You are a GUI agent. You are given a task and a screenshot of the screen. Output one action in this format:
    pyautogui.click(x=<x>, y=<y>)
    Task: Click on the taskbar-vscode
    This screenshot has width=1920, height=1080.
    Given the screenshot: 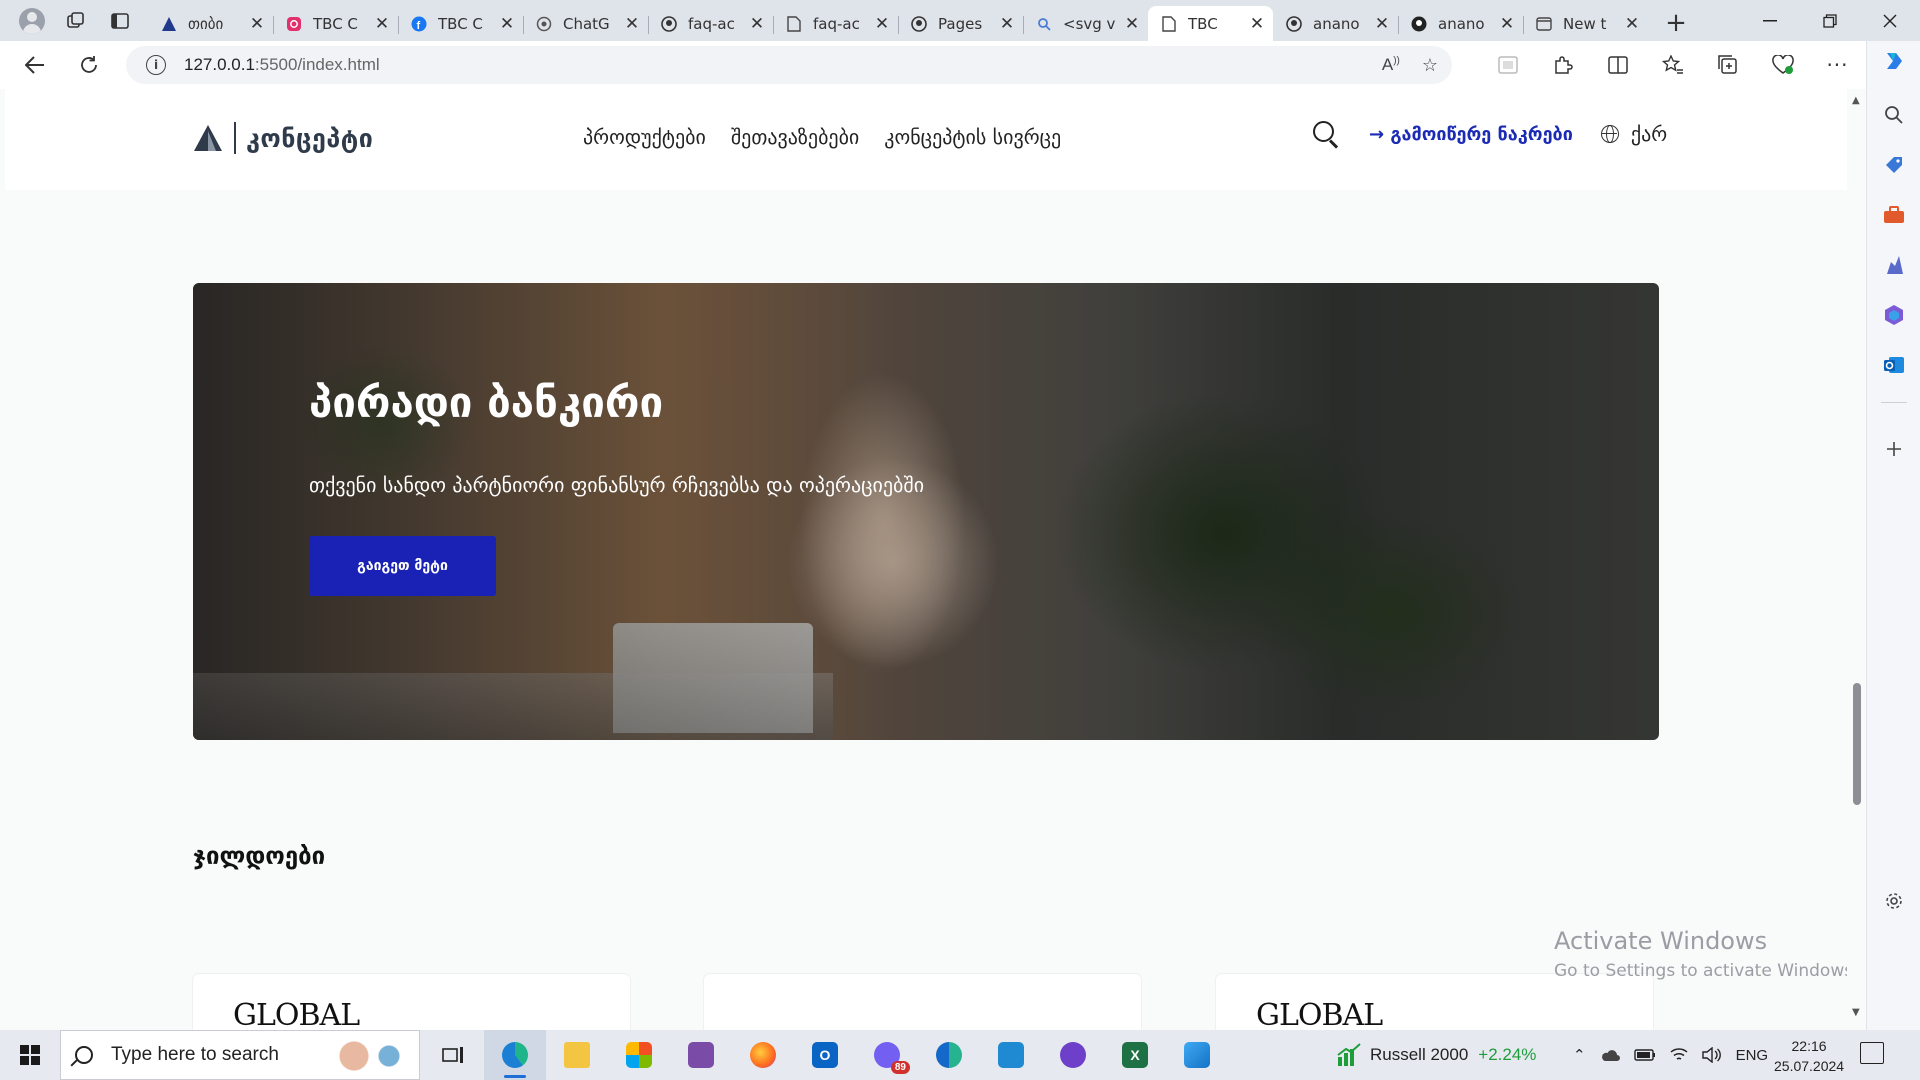 What is the action you would take?
    pyautogui.click(x=1011, y=1055)
    